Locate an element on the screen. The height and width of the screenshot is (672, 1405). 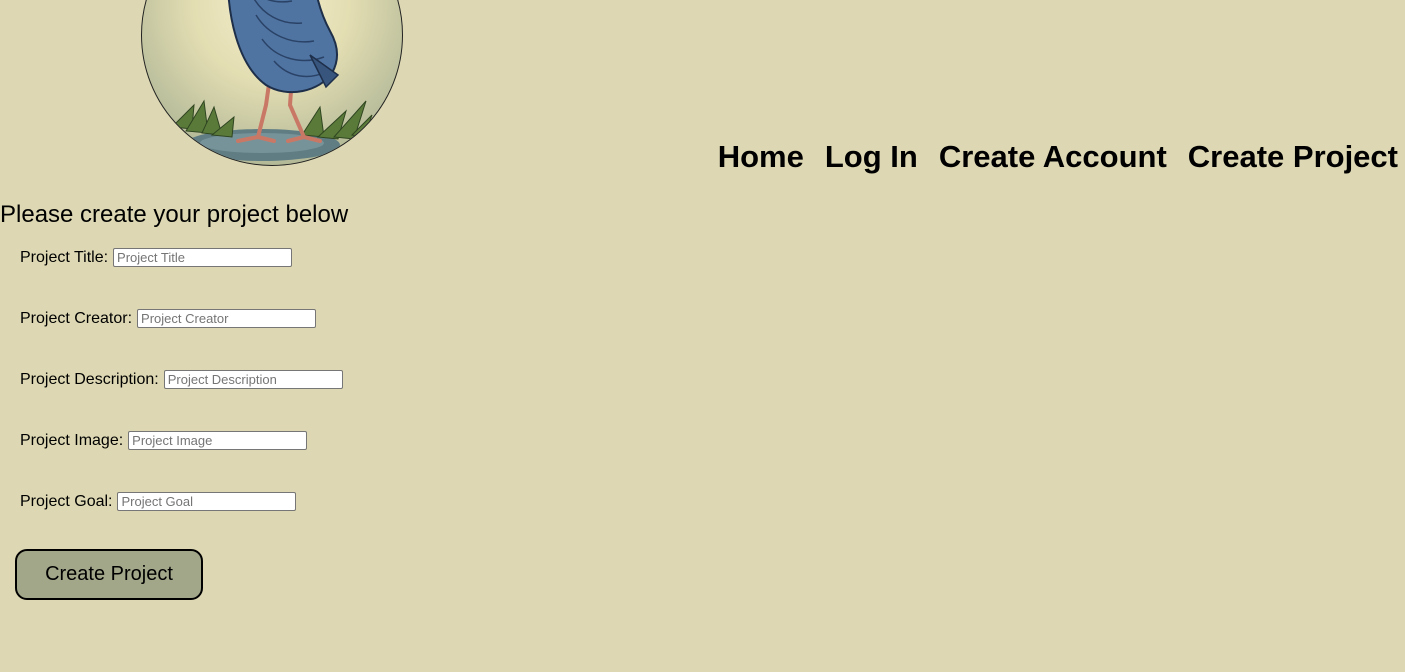
pukeko-bird-logo-icon is located at coordinates (272, 83).